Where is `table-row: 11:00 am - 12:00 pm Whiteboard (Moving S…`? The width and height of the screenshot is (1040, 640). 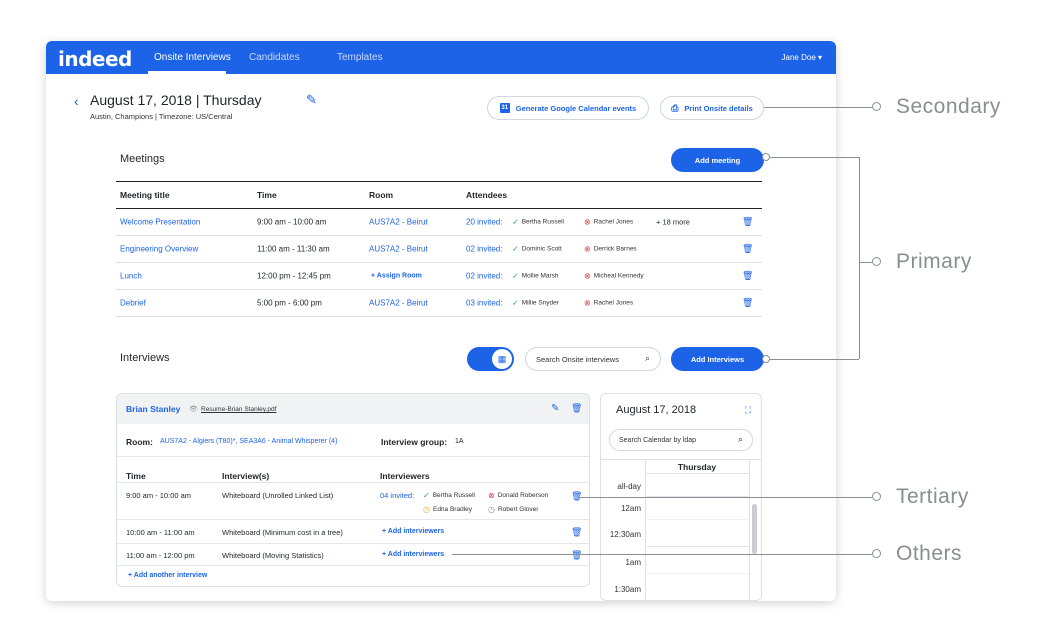 table-row: 11:00 am - 12:00 pm Whiteboard (Moving S… is located at coordinates (353, 555).